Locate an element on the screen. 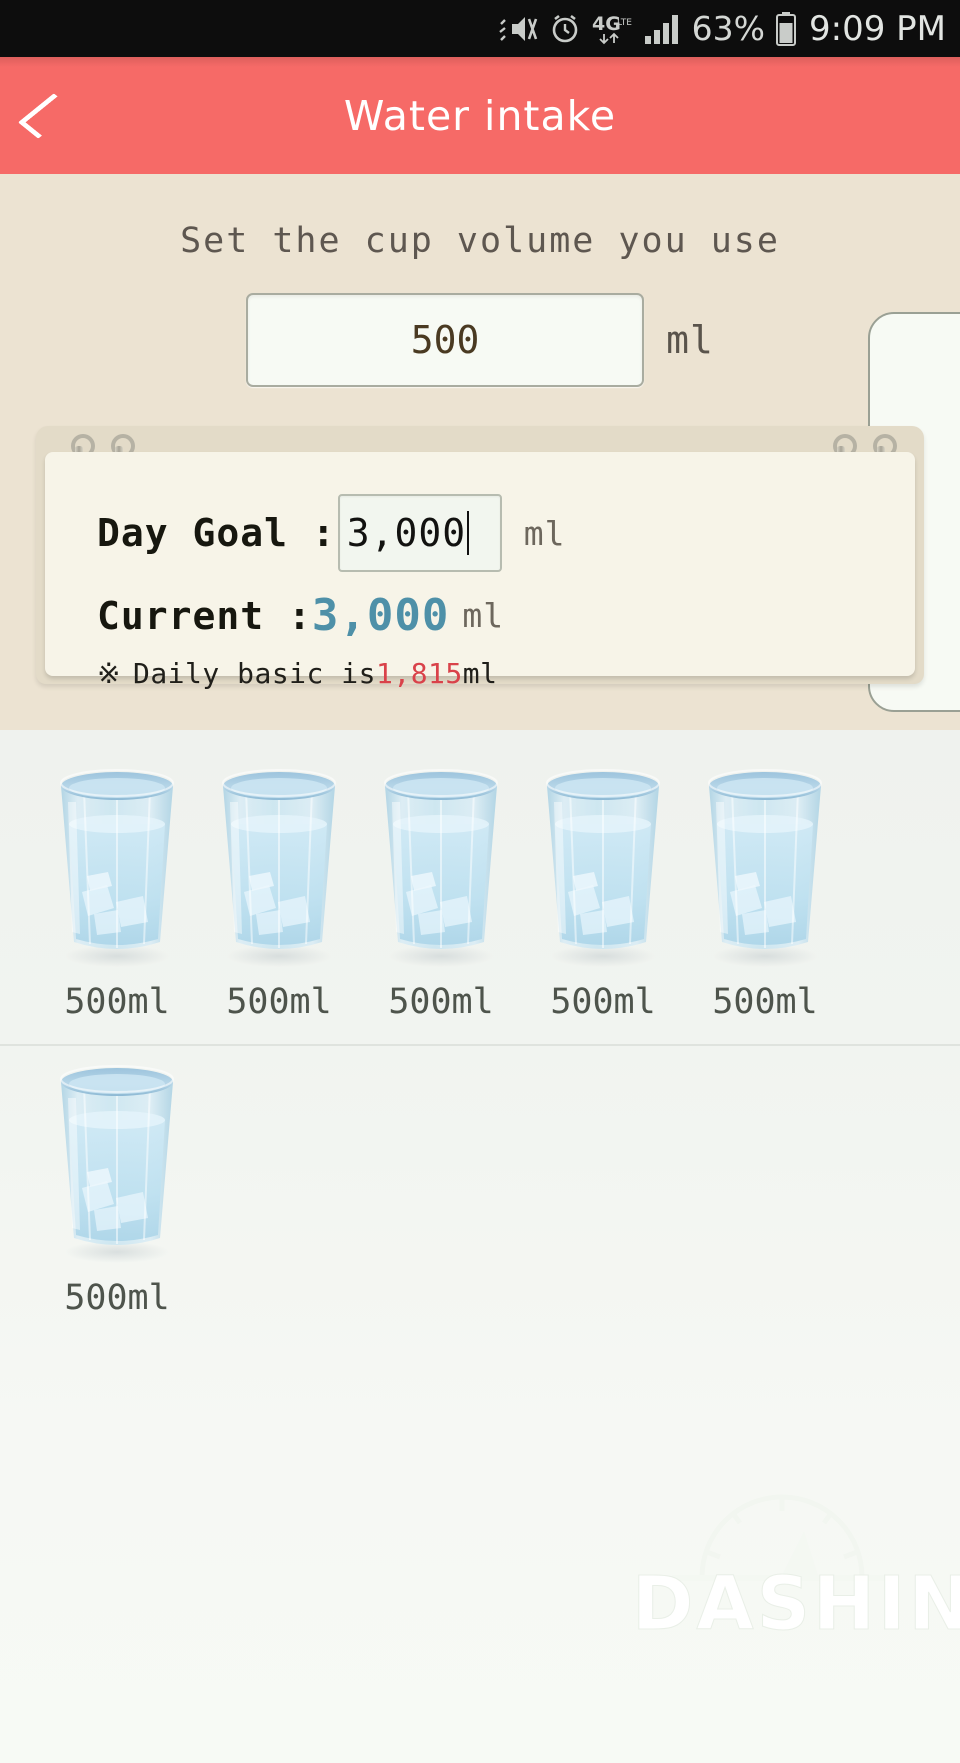  4g-lte-icon: 4G LTE is located at coordinates (612, 29).